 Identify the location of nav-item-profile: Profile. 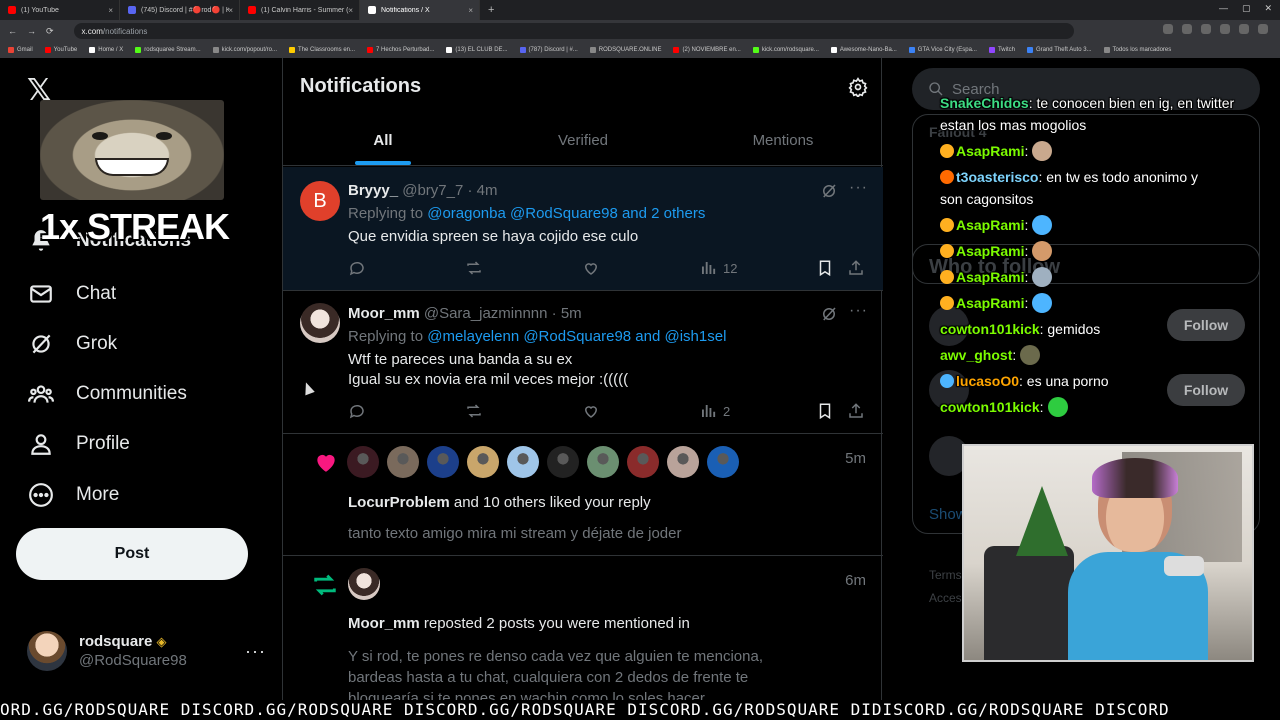
(79, 444).